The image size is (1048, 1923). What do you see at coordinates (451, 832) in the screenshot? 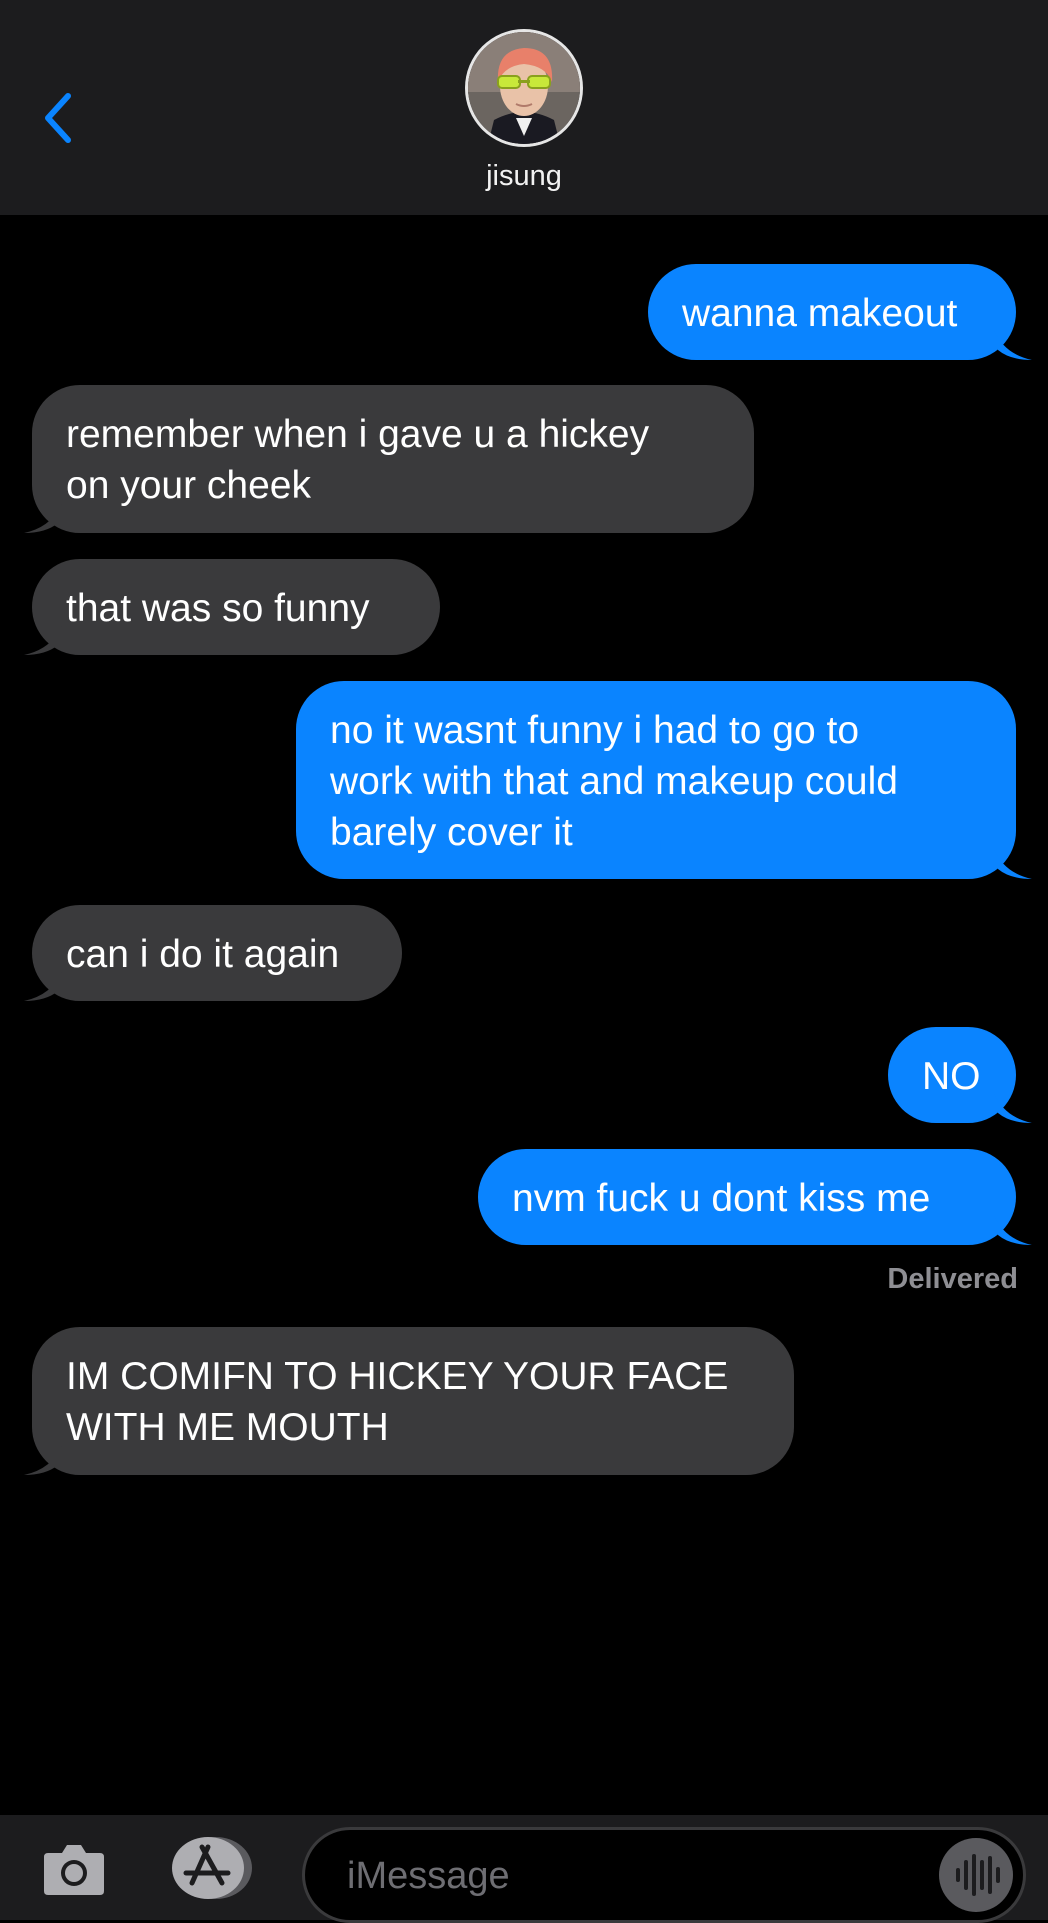
I see `message-text-line: barely cover it` at bounding box center [451, 832].